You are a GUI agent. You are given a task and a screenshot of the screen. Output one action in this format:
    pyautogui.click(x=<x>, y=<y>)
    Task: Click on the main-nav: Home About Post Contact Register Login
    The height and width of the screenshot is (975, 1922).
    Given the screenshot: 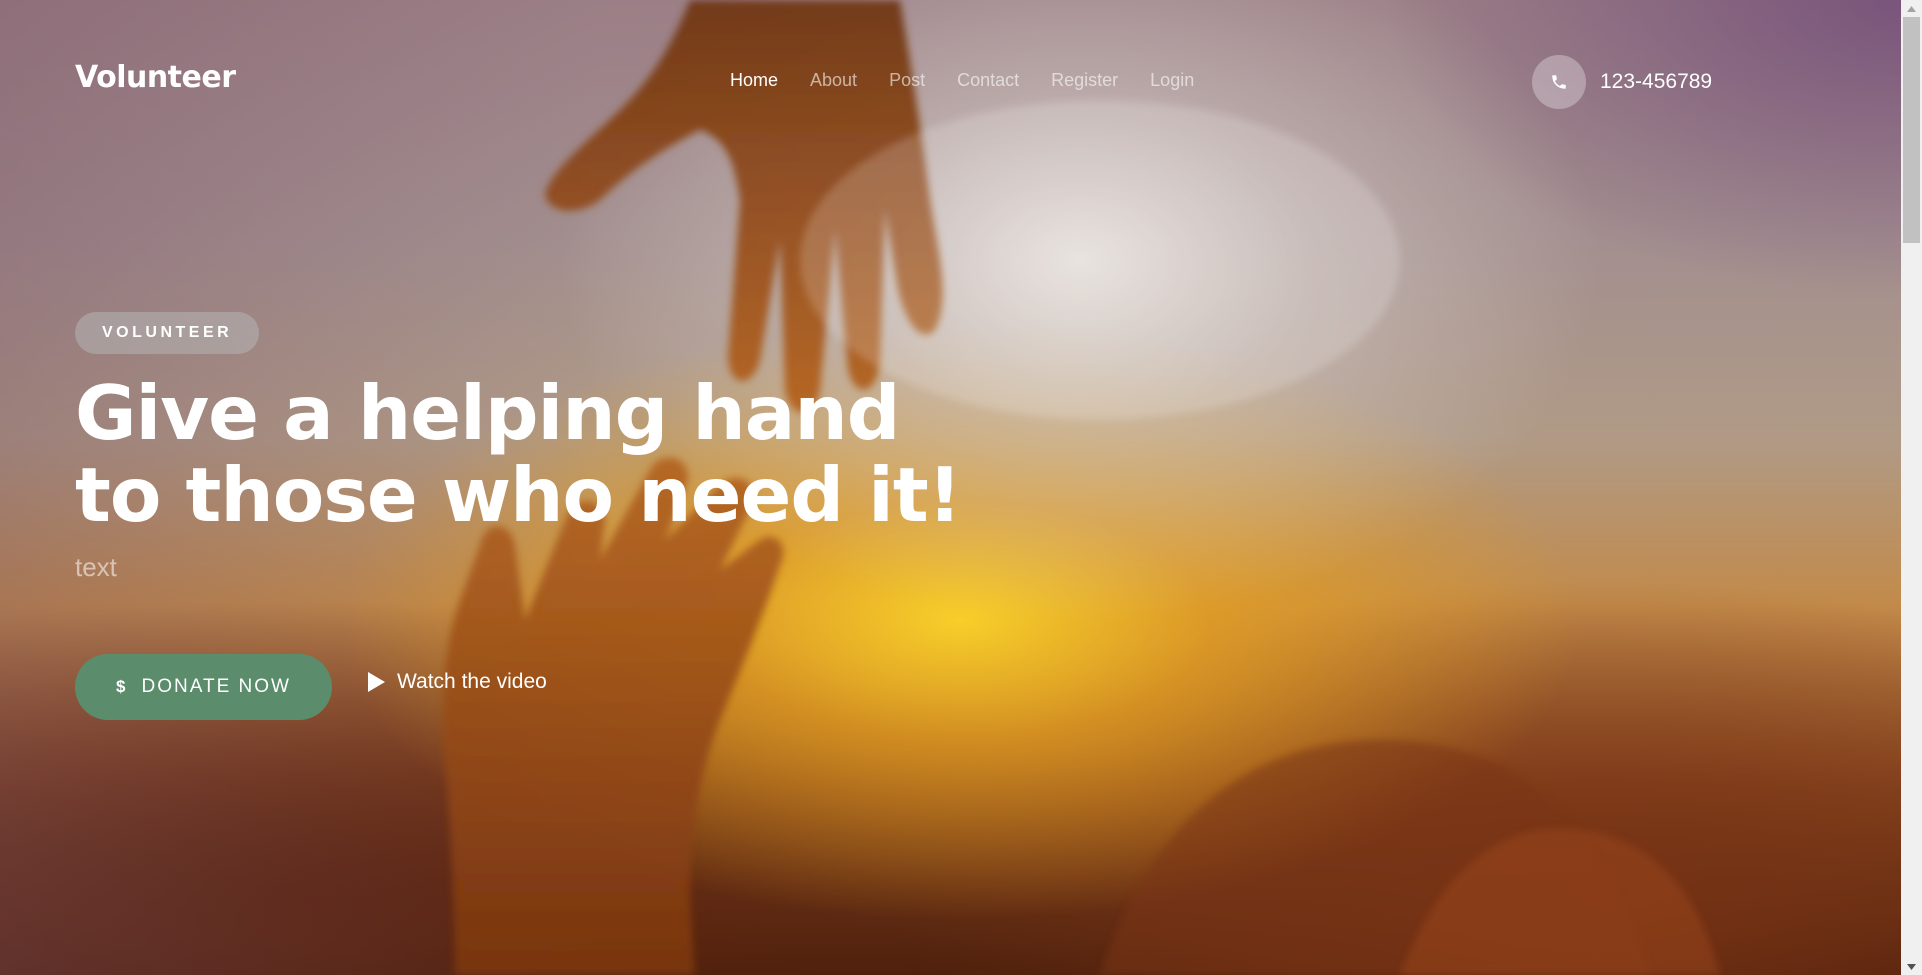 What is the action you would take?
    pyautogui.click(x=978, y=80)
    